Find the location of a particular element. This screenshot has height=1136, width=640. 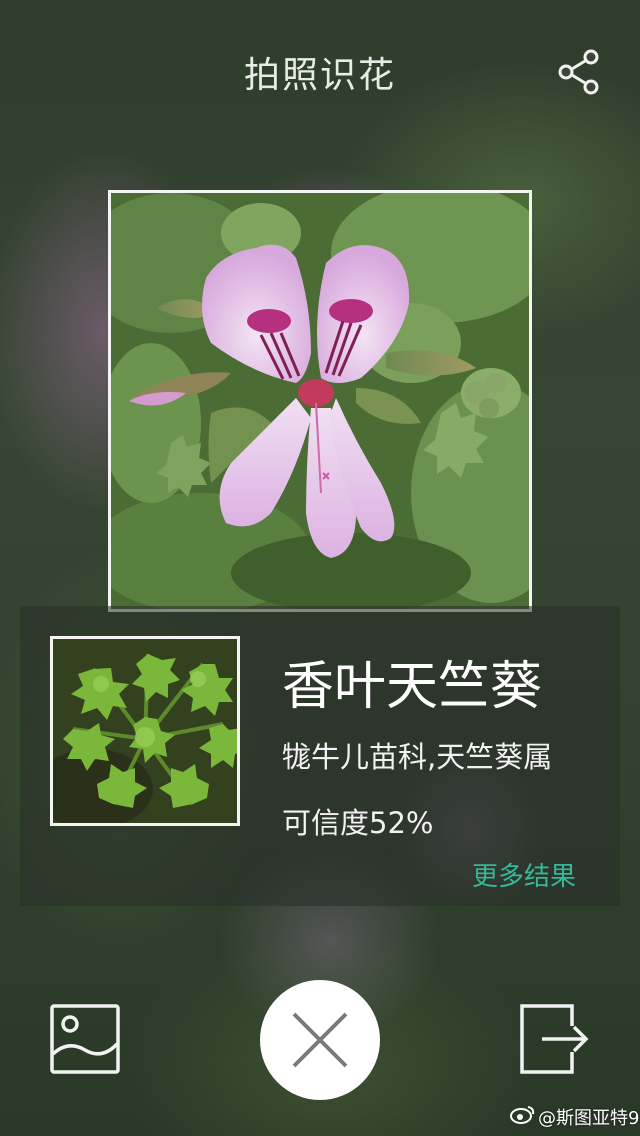

share-icon is located at coordinates (578, 72).